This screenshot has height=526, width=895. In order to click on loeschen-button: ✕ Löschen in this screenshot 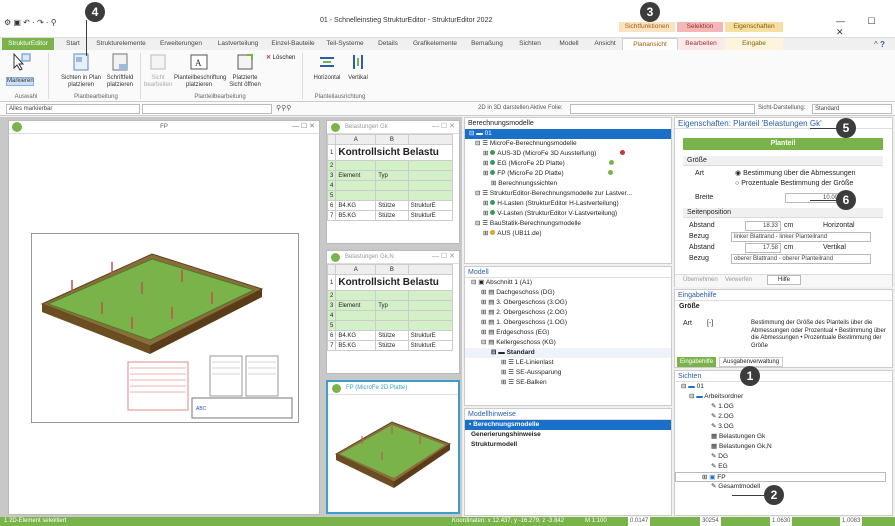, I will do `click(280, 57)`.